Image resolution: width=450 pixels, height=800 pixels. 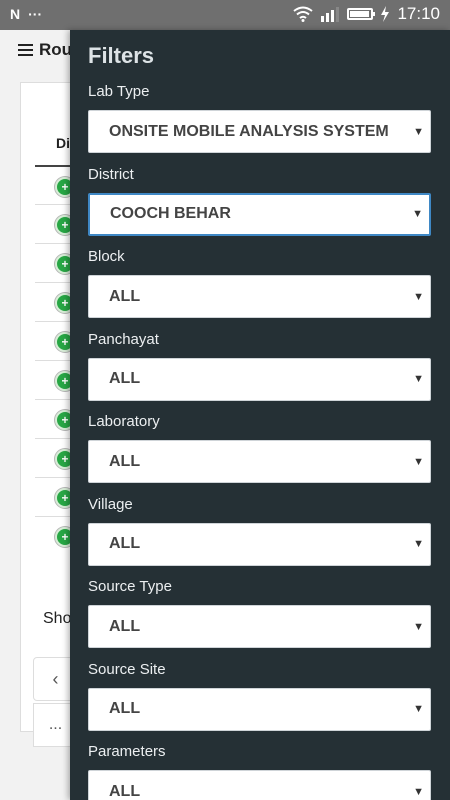 I want to click on status-left: N ···, so click(x=26, y=14).